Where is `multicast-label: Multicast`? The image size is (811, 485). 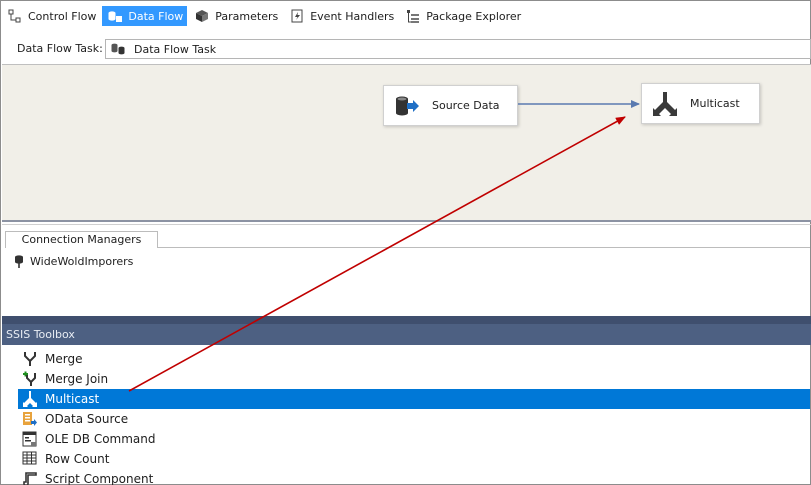
multicast-label: Multicast is located at coordinates (715, 103).